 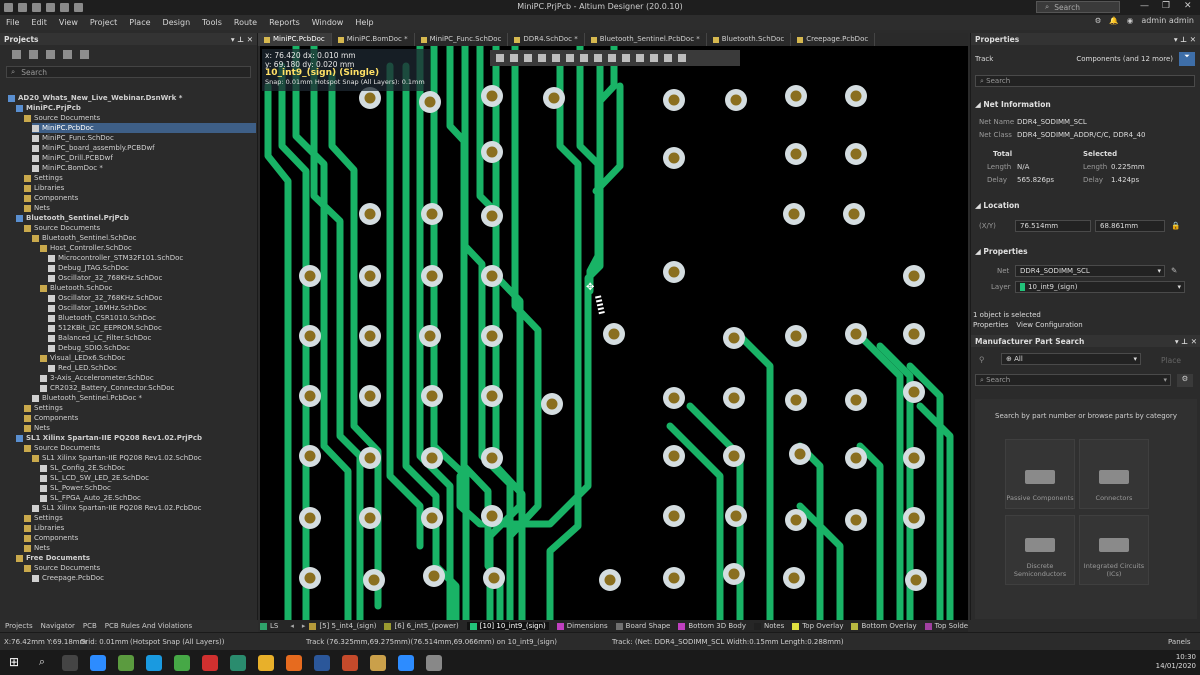 I want to click on tree-item: Nets, so click(x=37, y=548).